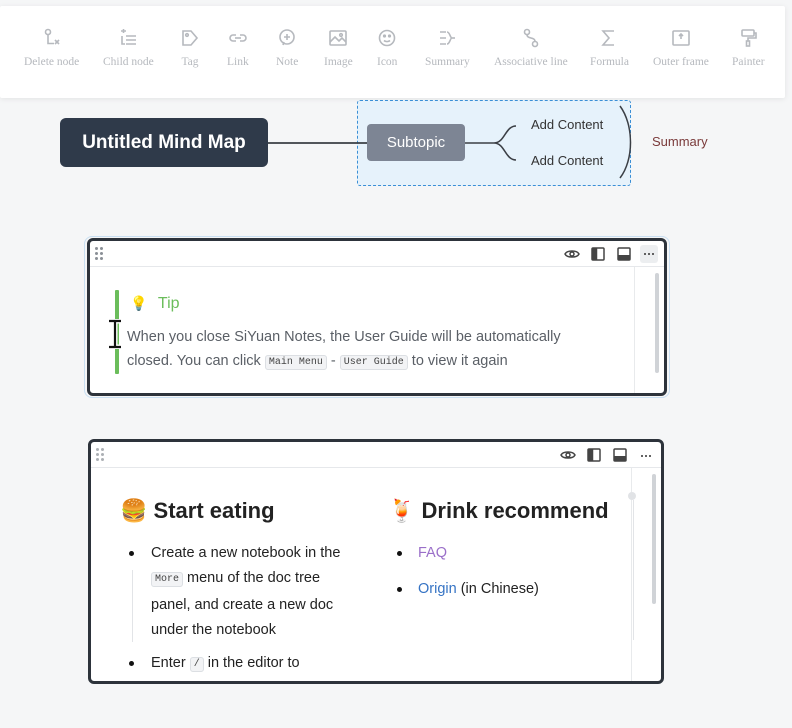 This screenshot has width=792, height=728. I want to click on start-eating-heading: 🍔 Start eating, so click(197, 511).